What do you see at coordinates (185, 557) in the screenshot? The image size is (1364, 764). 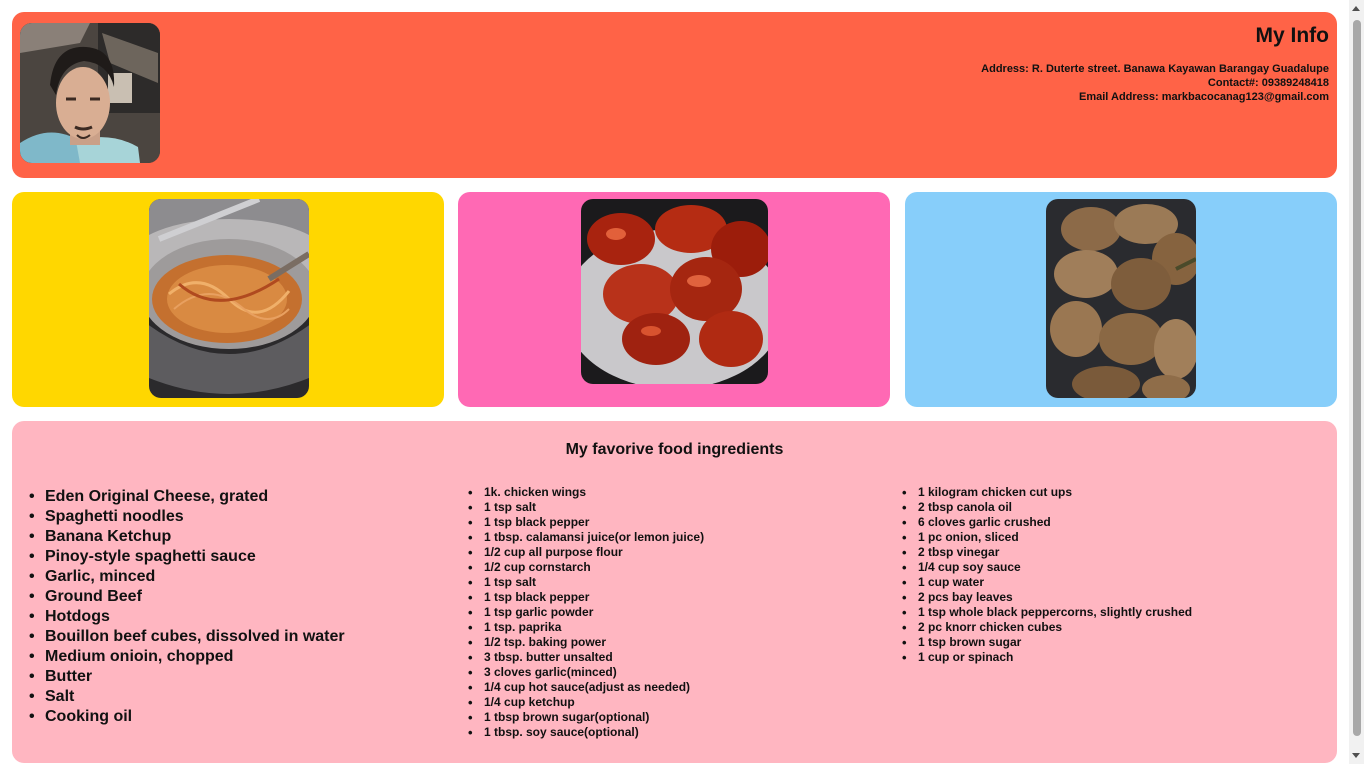 I see `list-item: Pinoy-style spaghetti sauce` at bounding box center [185, 557].